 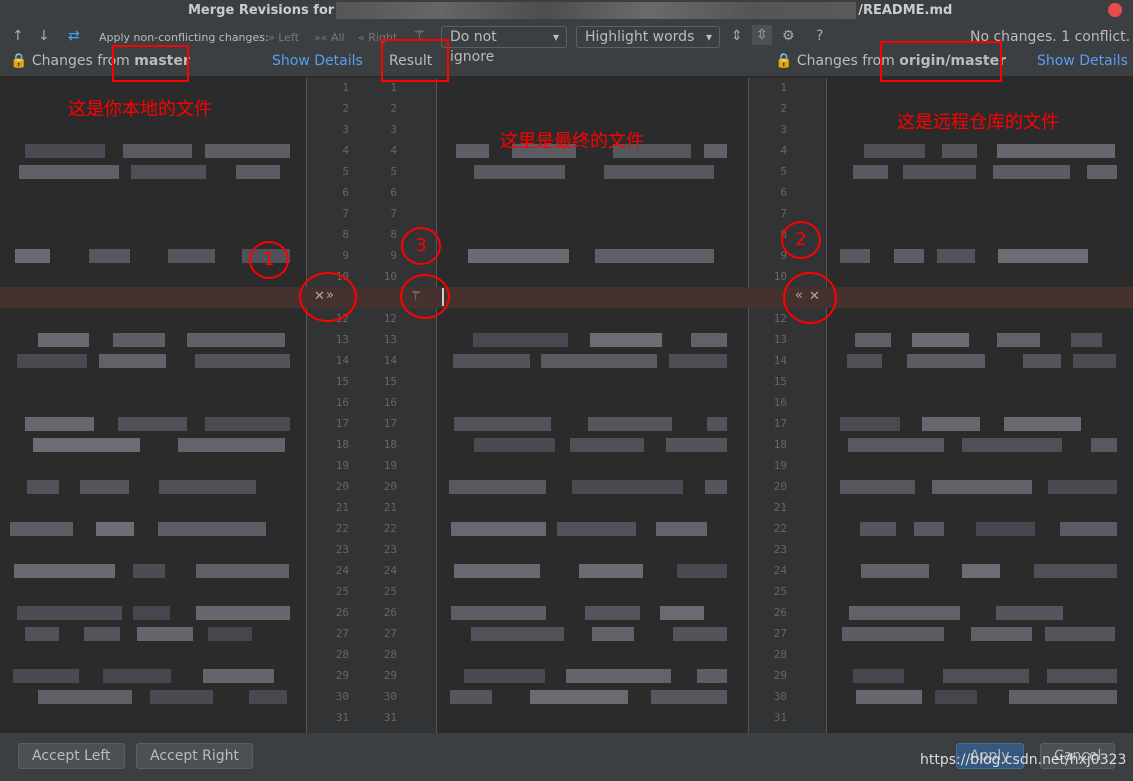 I want to click on left-show-details: Show Details, so click(x=317, y=61).